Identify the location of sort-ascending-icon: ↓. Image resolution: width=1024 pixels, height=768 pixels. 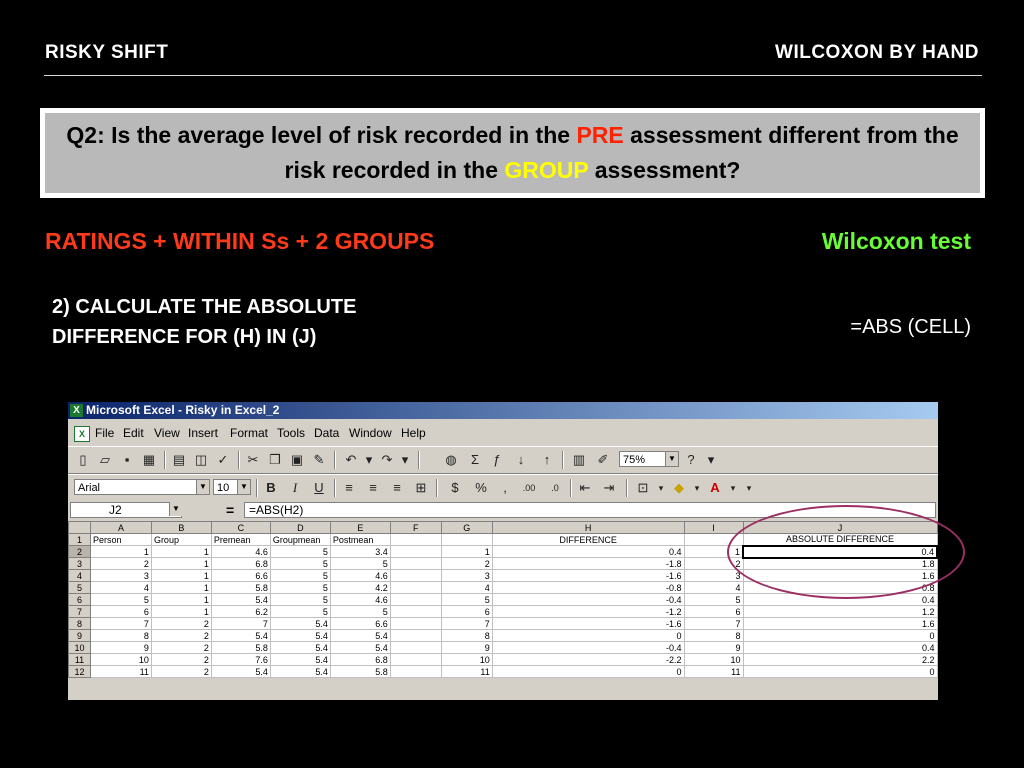
(521, 460).